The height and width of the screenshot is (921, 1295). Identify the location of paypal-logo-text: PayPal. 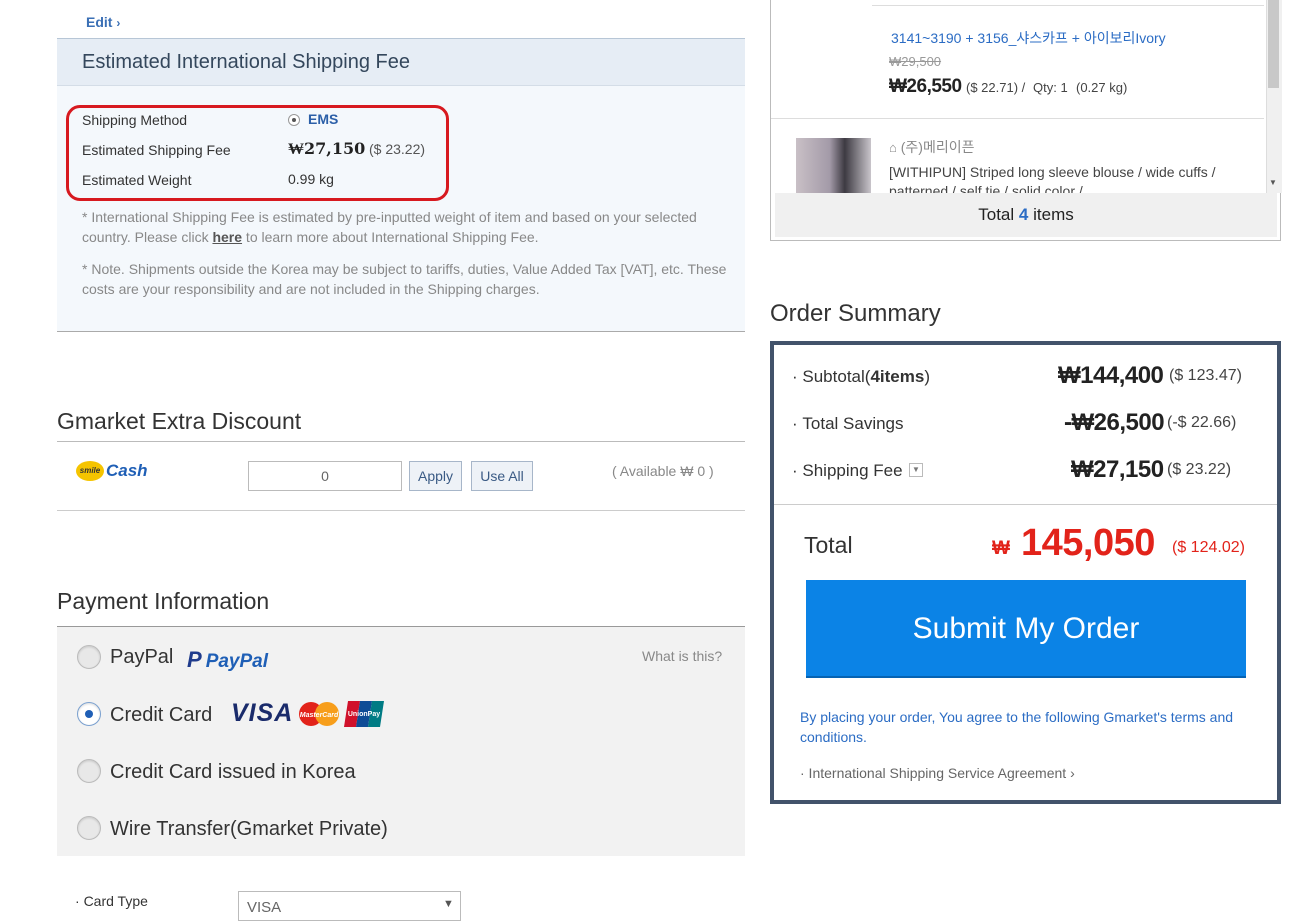
(237, 661).